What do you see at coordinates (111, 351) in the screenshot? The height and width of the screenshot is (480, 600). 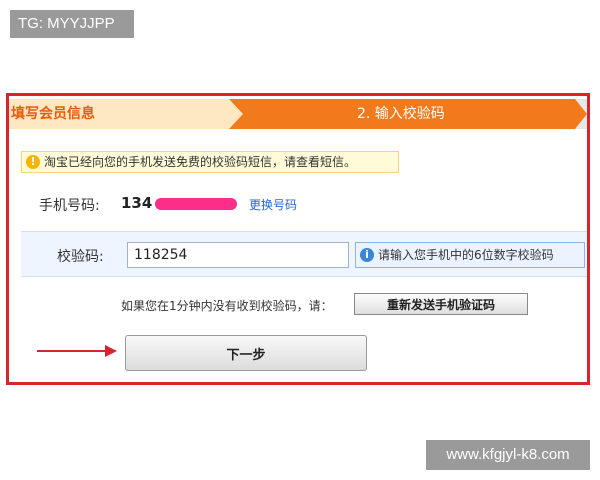 I see `annotation-arrow-icon` at bounding box center [111, 351].